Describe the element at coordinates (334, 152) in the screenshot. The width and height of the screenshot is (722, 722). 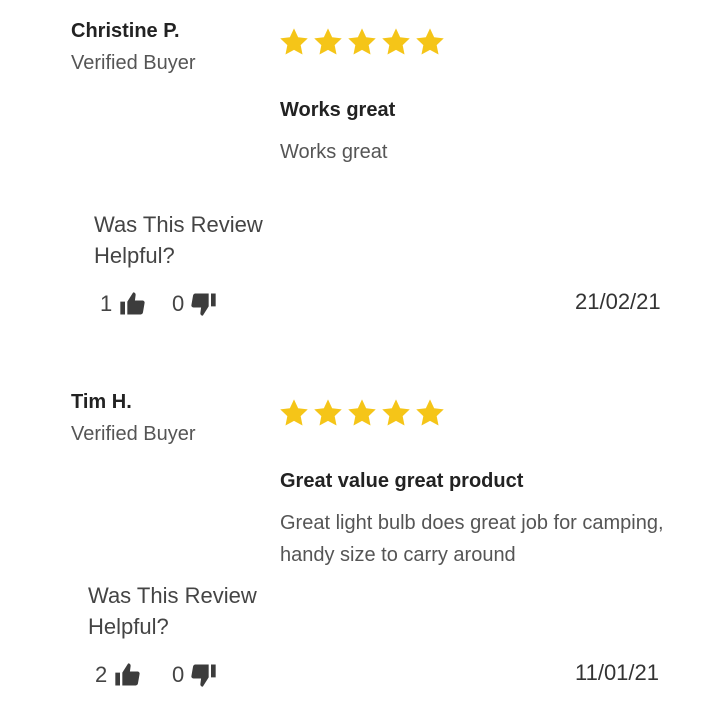
I see `review-body: Works great` at that location.